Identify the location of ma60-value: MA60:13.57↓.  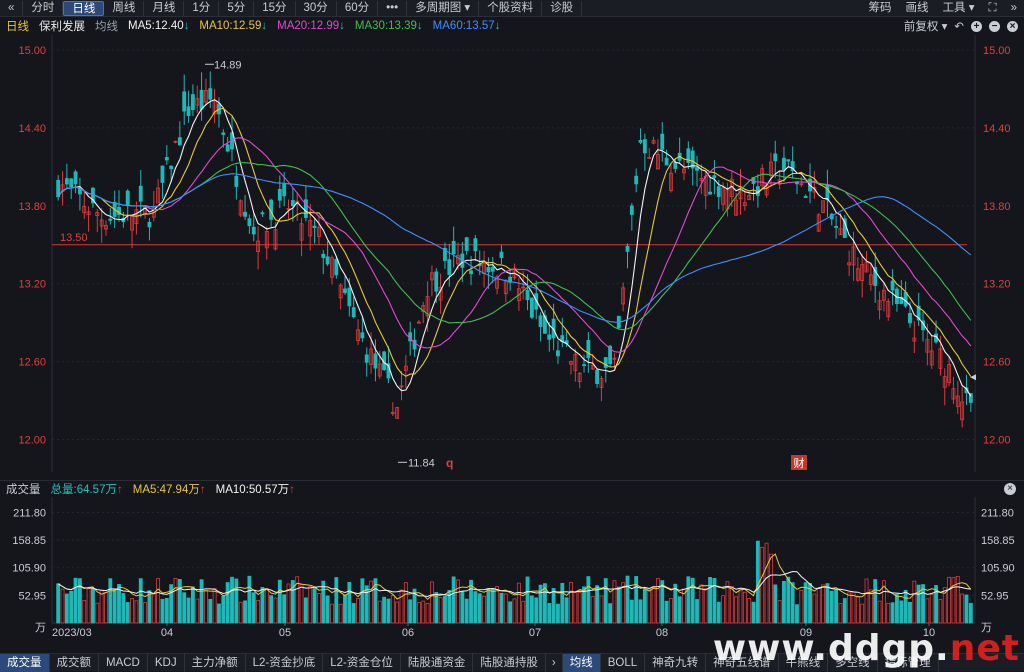
(466, 26).